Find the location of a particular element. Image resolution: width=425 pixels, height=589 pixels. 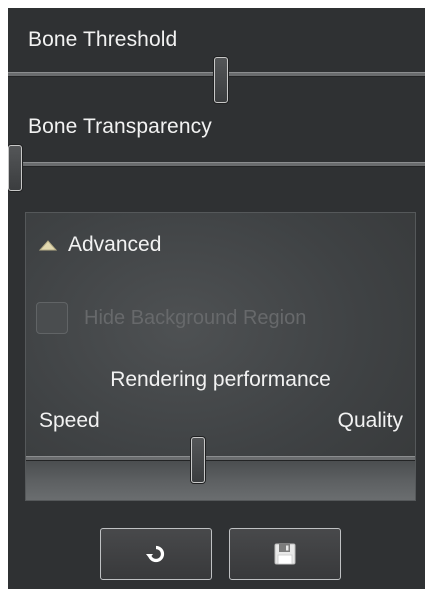

rendering-performance-thumb is located at coordinates (198, 460).